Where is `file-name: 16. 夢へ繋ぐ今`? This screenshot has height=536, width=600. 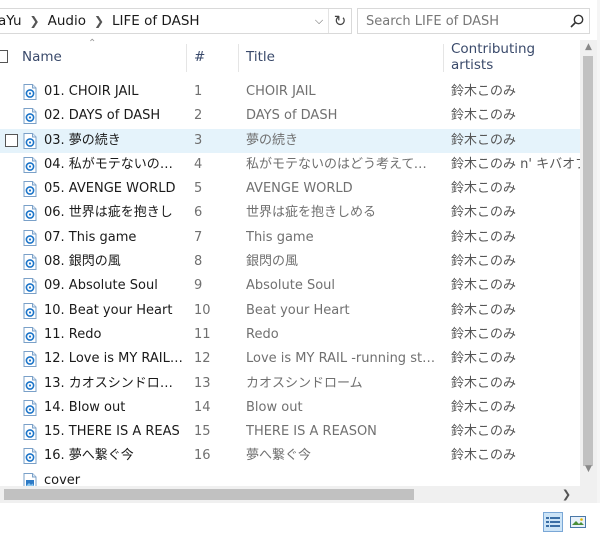
file-name: 16. 夢へ繋ぐ今 is located at coordinates (114, 456).